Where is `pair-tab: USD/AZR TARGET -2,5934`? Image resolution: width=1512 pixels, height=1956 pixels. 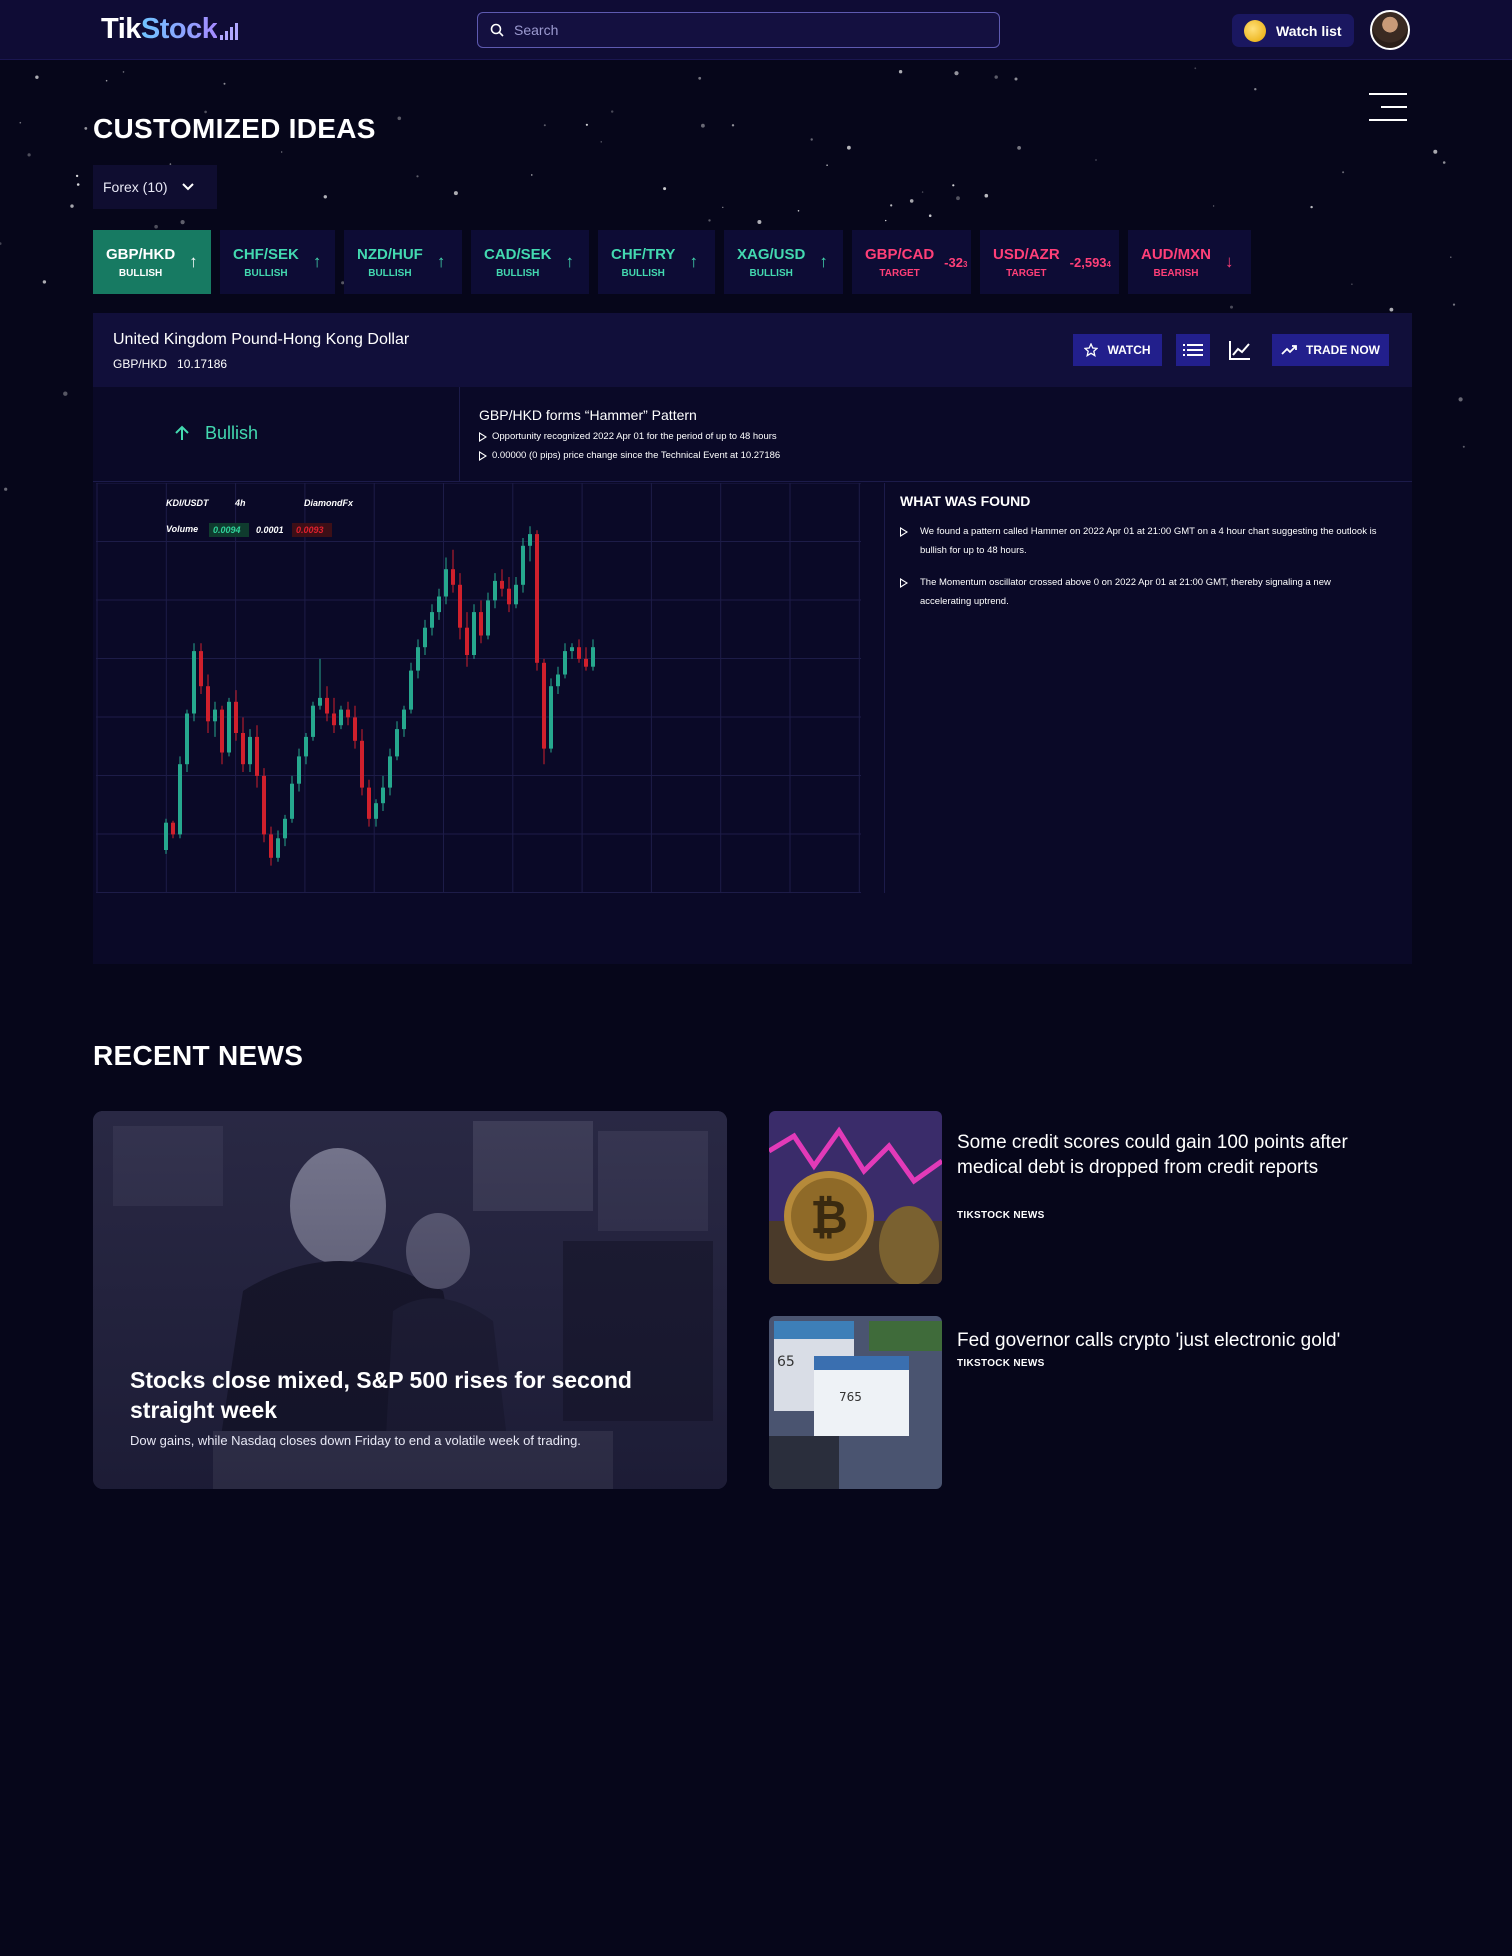
pair-tab: USD/AZR TARGET -2,5934 is located at coordinates (1049, 262).